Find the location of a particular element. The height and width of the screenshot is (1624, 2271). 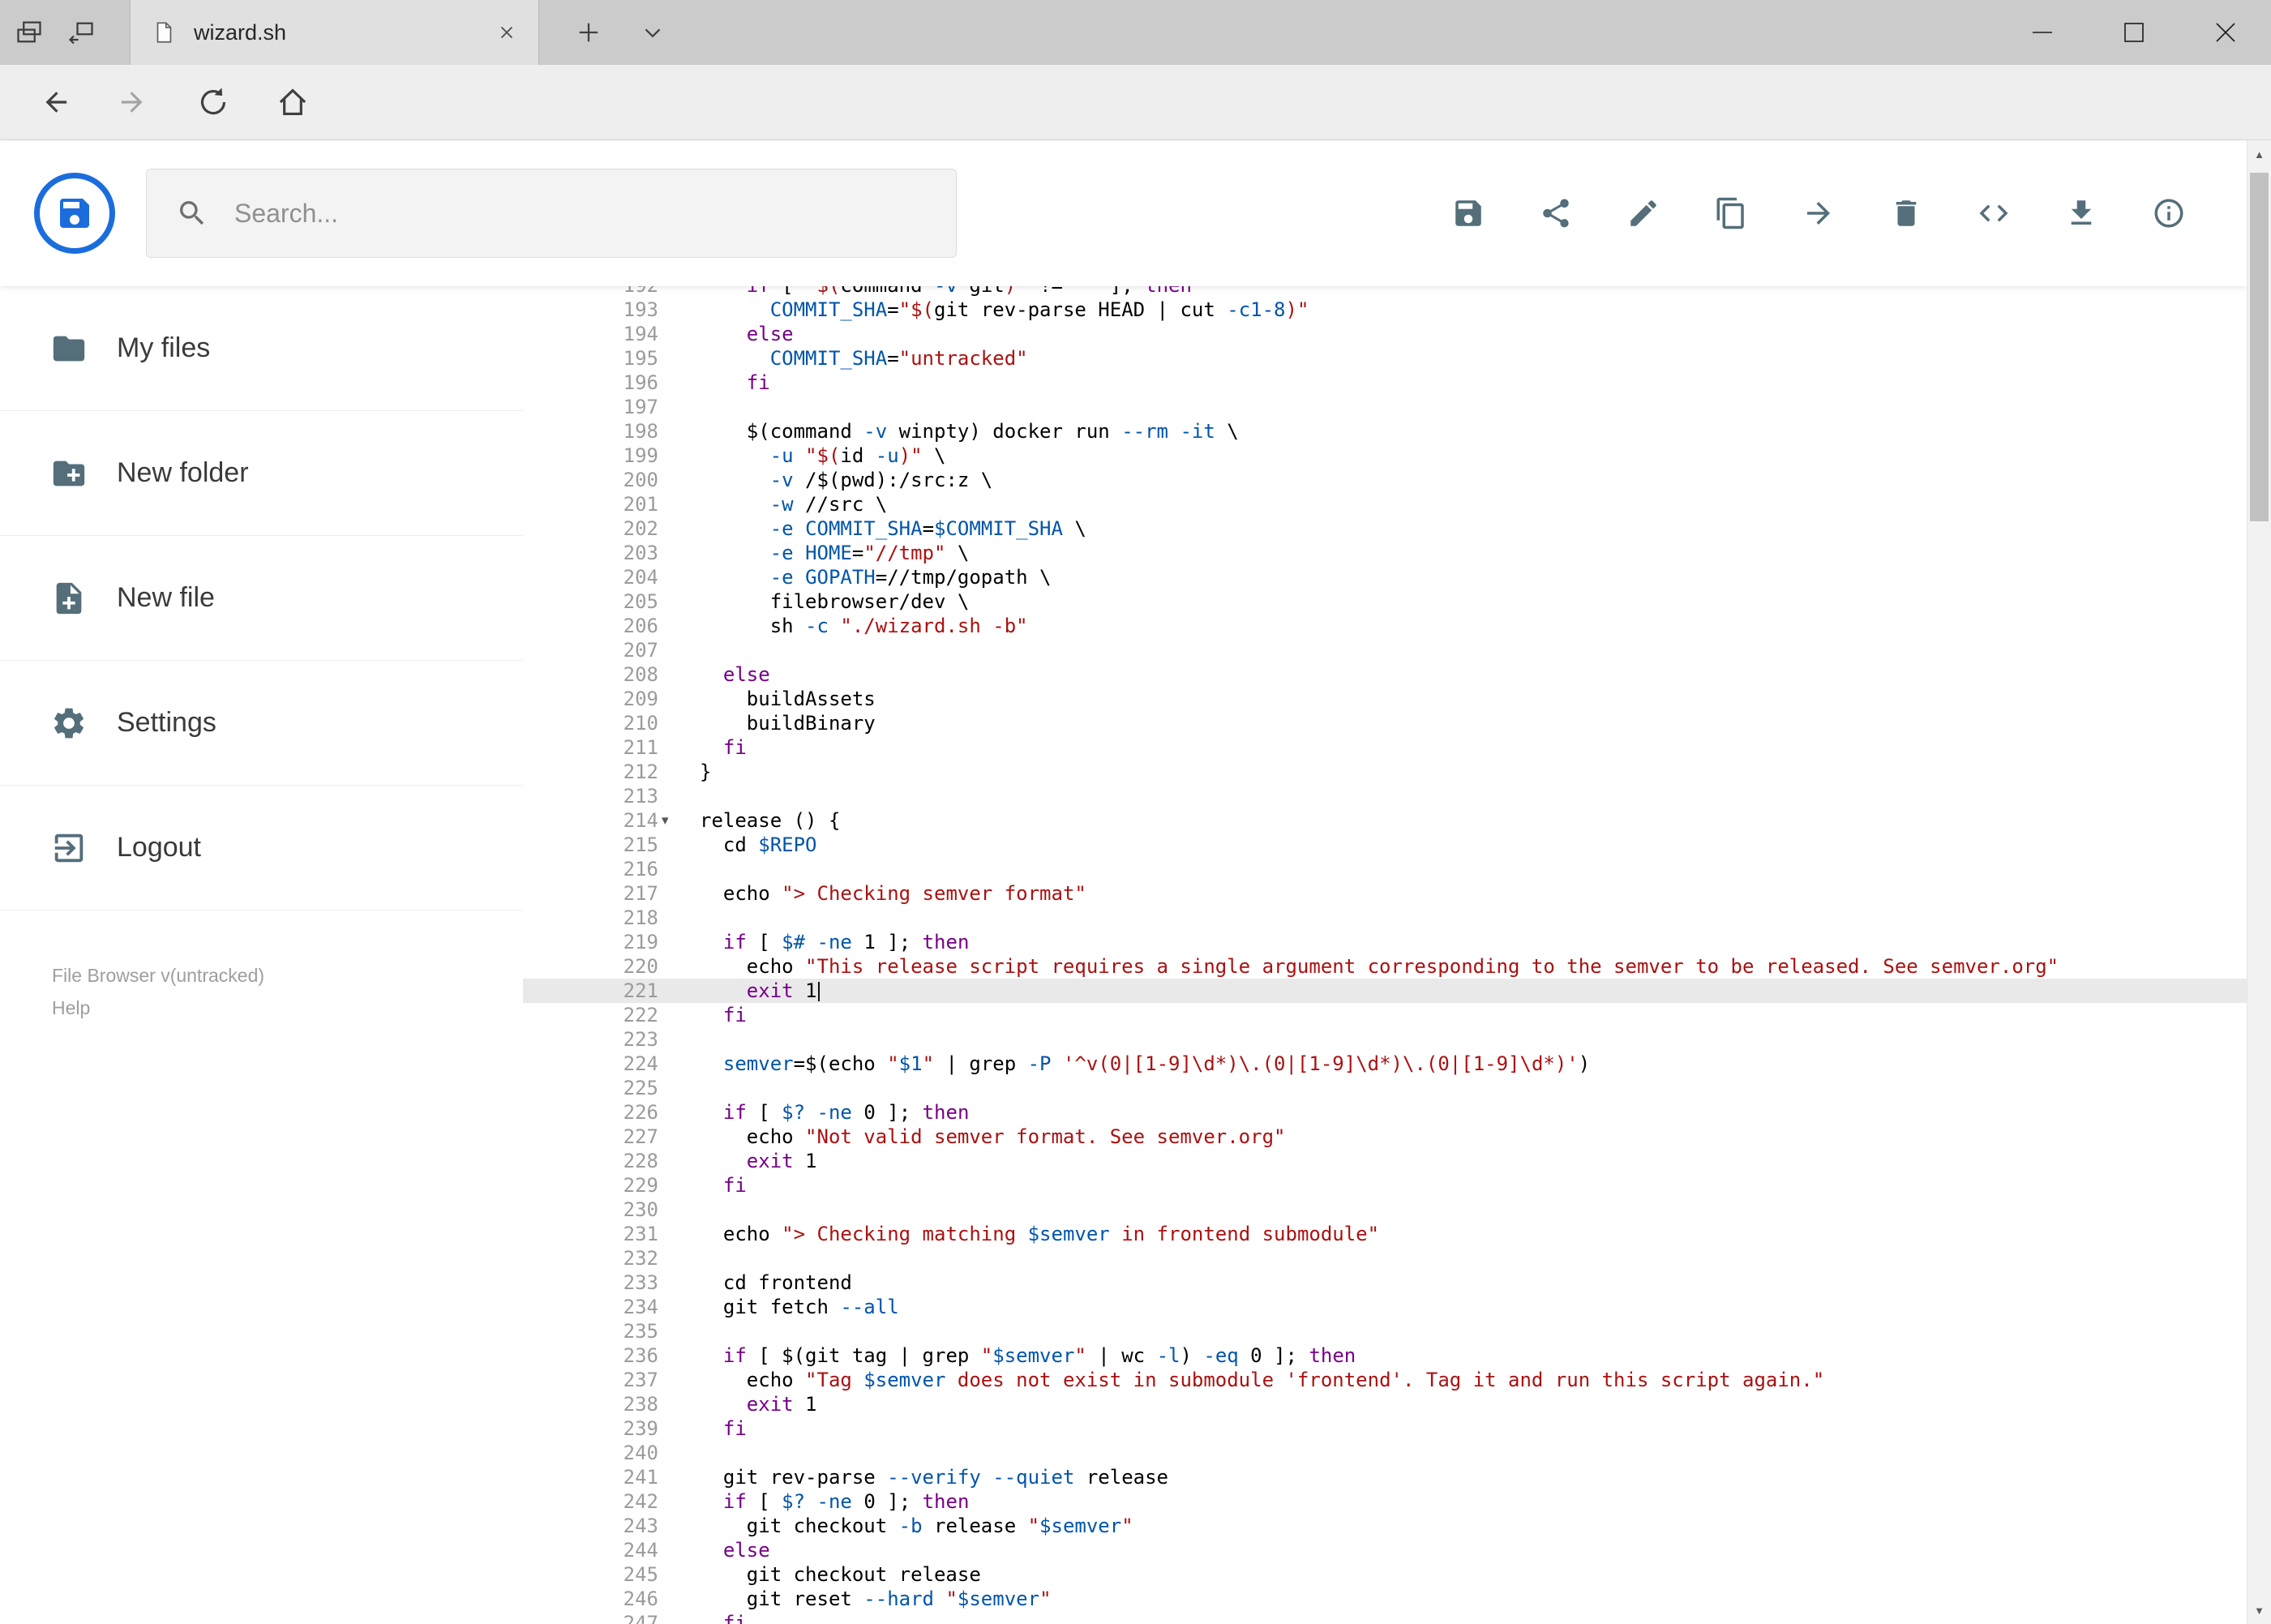

line-number: 220 is located at coordinates (641, 967).